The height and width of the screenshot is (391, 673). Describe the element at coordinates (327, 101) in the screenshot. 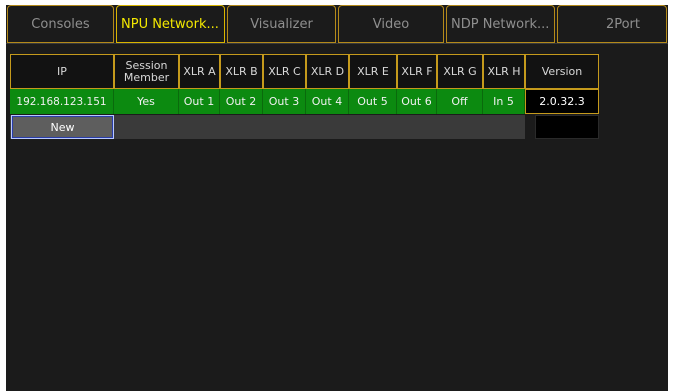

I see `cell-xlr-d: Out 4` at that location.